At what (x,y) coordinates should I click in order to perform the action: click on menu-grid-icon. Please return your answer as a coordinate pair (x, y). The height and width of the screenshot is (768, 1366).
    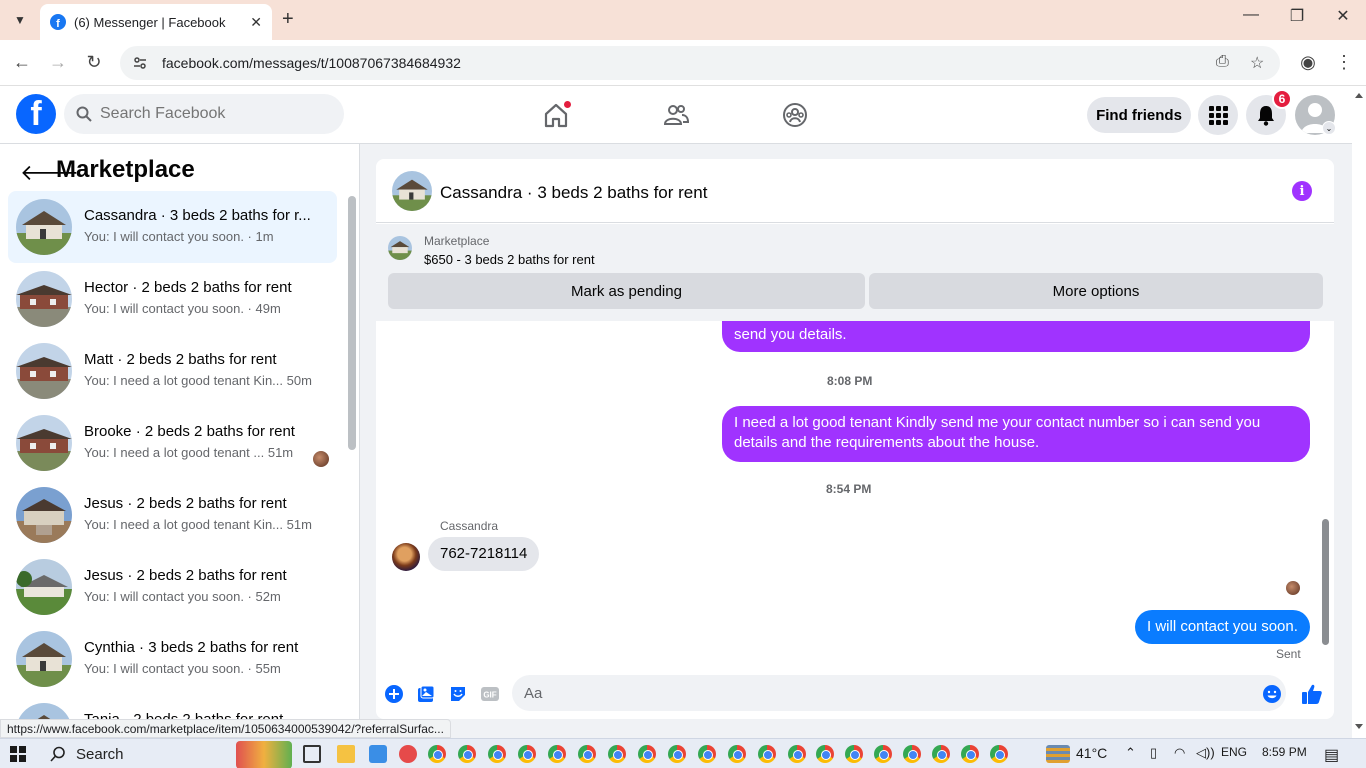
    Looking at the image, I should click on (1218, 115).